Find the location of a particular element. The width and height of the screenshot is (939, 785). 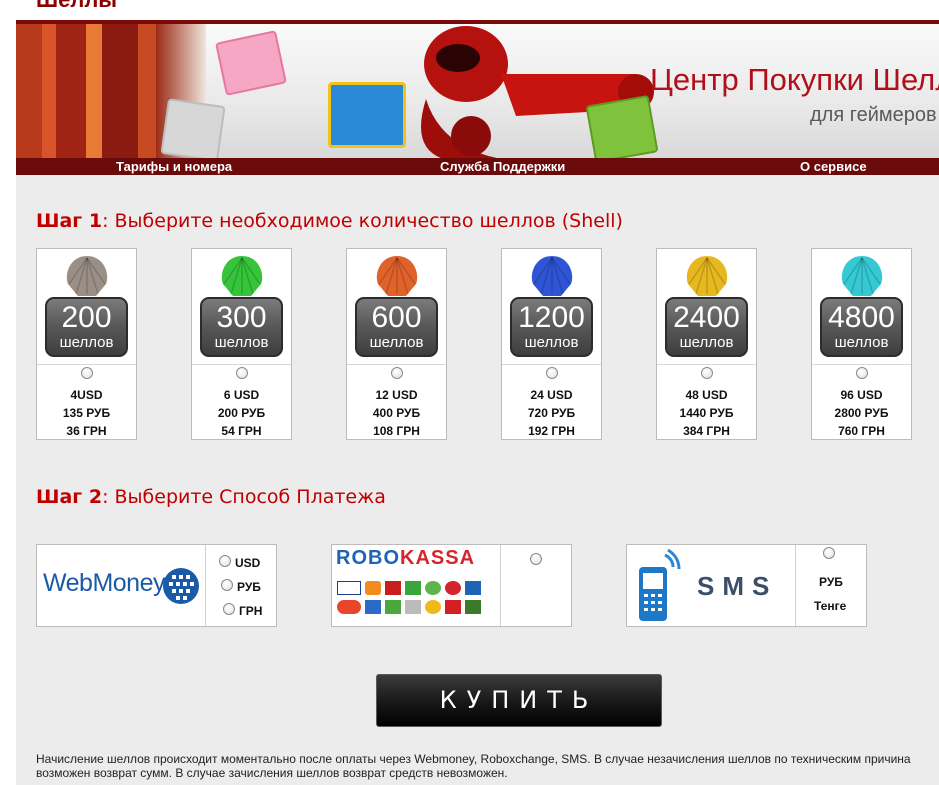

shell-package-image: 2400 шеллов is located at coordinates (706, 307).